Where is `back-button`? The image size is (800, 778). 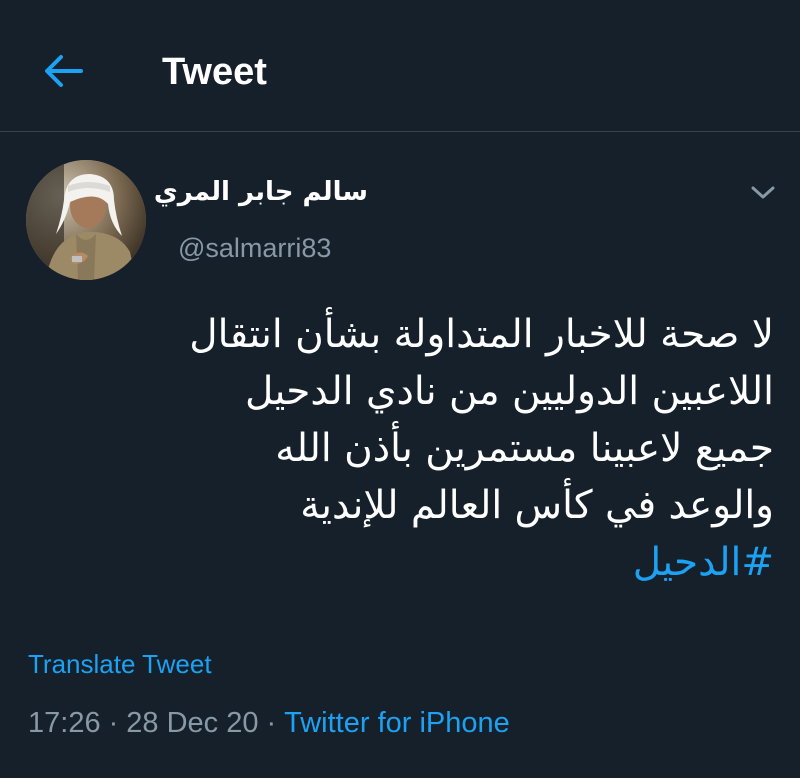
back-button is located at coordinates (63, 71).